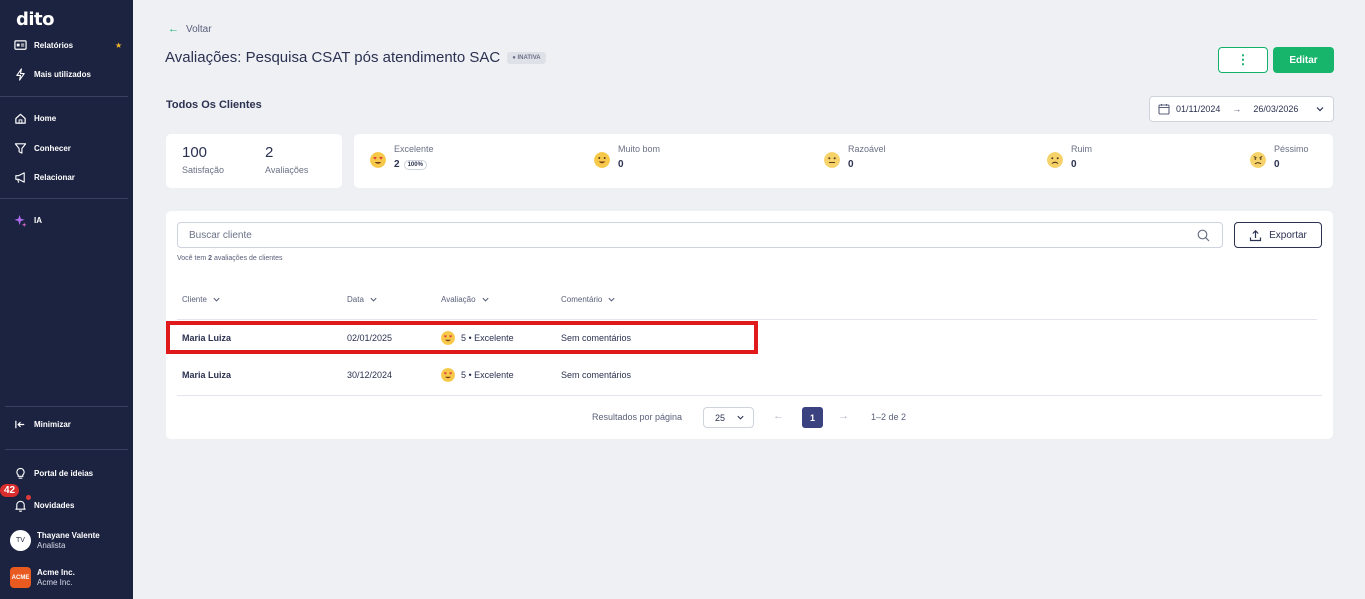  I want to click on next-page-icon: →, so click(843, 416).